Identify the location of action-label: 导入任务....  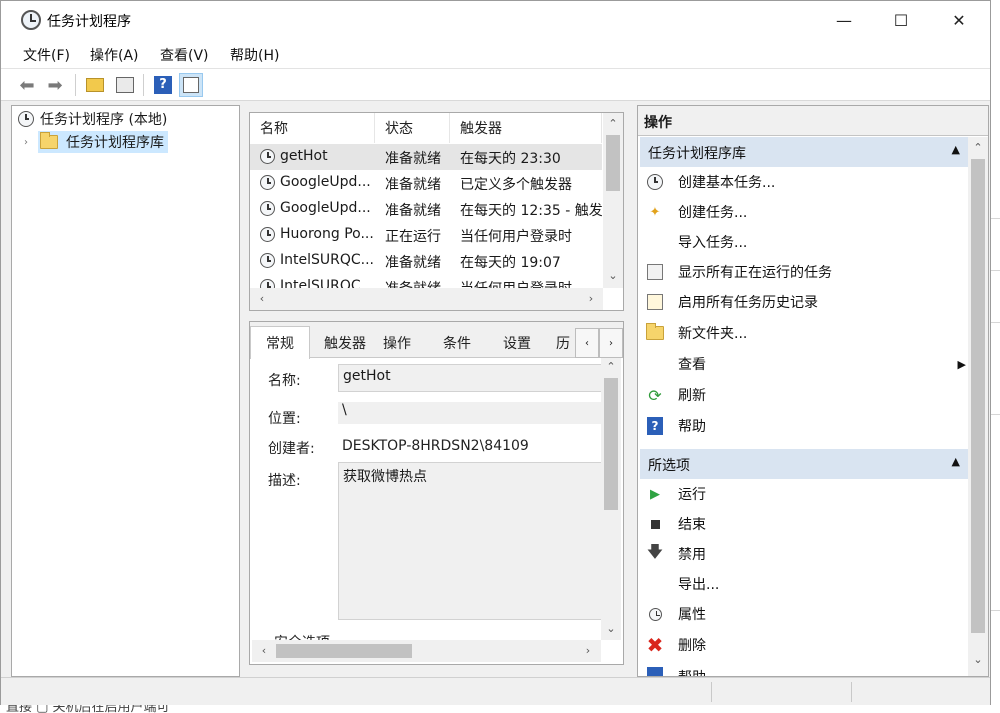
(713, 243).